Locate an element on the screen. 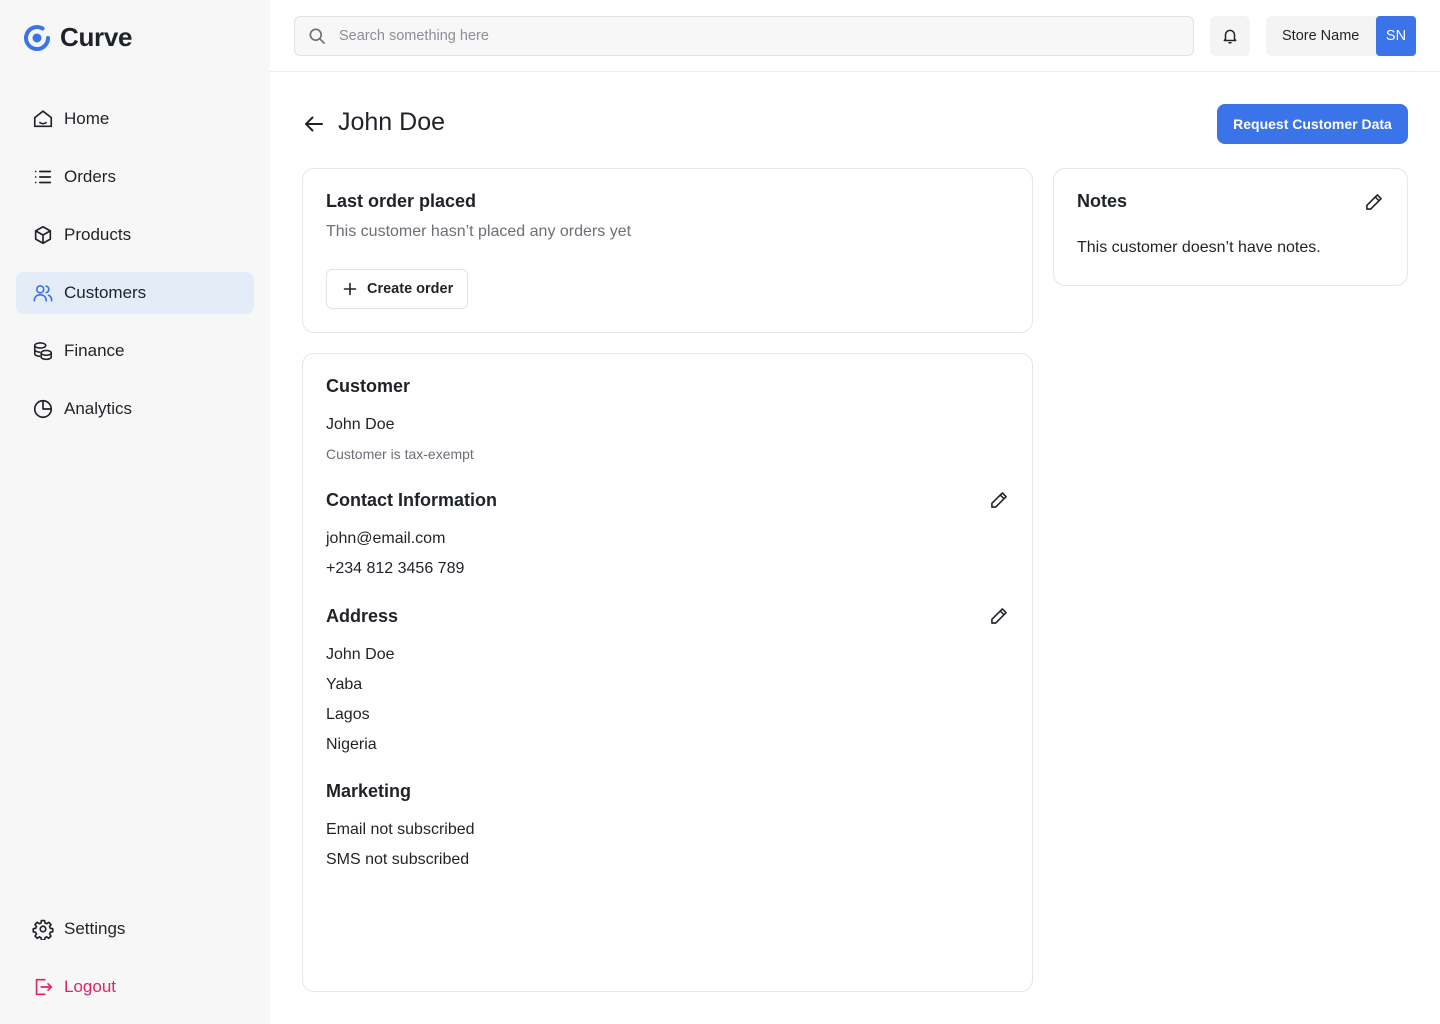 This screenshot has height=1024, width=1440. bell-icon is located at coordinates (1230, 36).